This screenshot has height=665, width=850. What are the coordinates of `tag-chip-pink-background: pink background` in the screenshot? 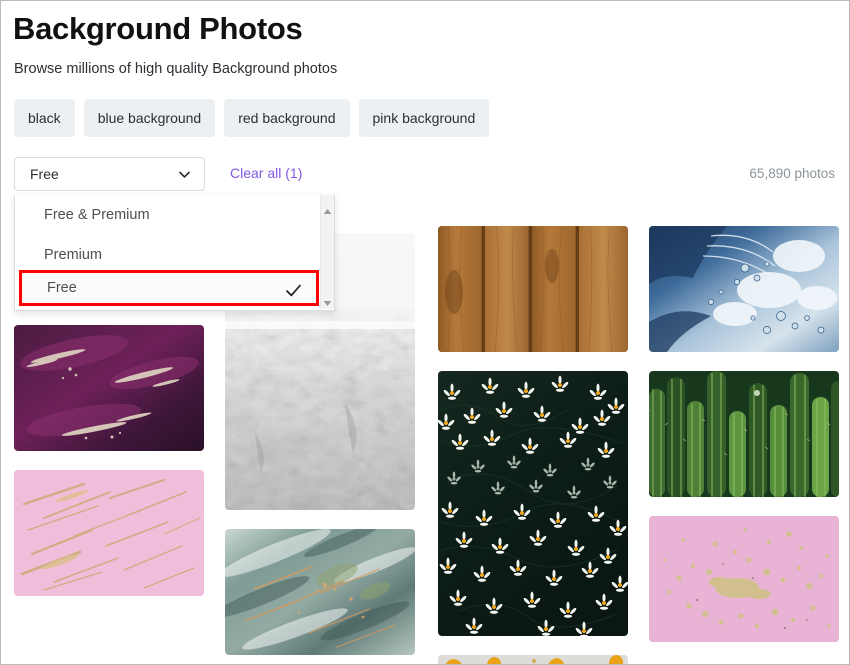 It's located at (424, 118).